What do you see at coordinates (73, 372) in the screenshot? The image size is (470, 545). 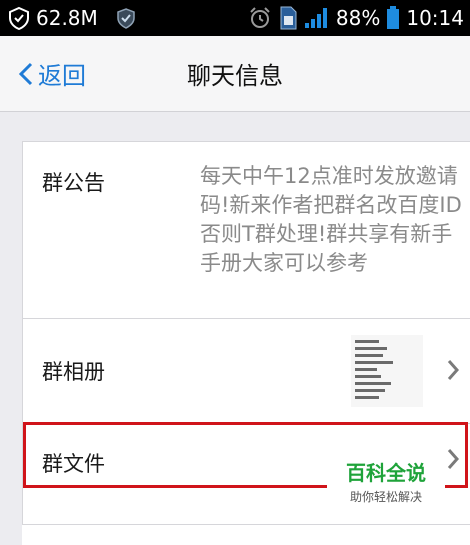 I see `group-album-label: 群相册` at bounding box center [73, 372].